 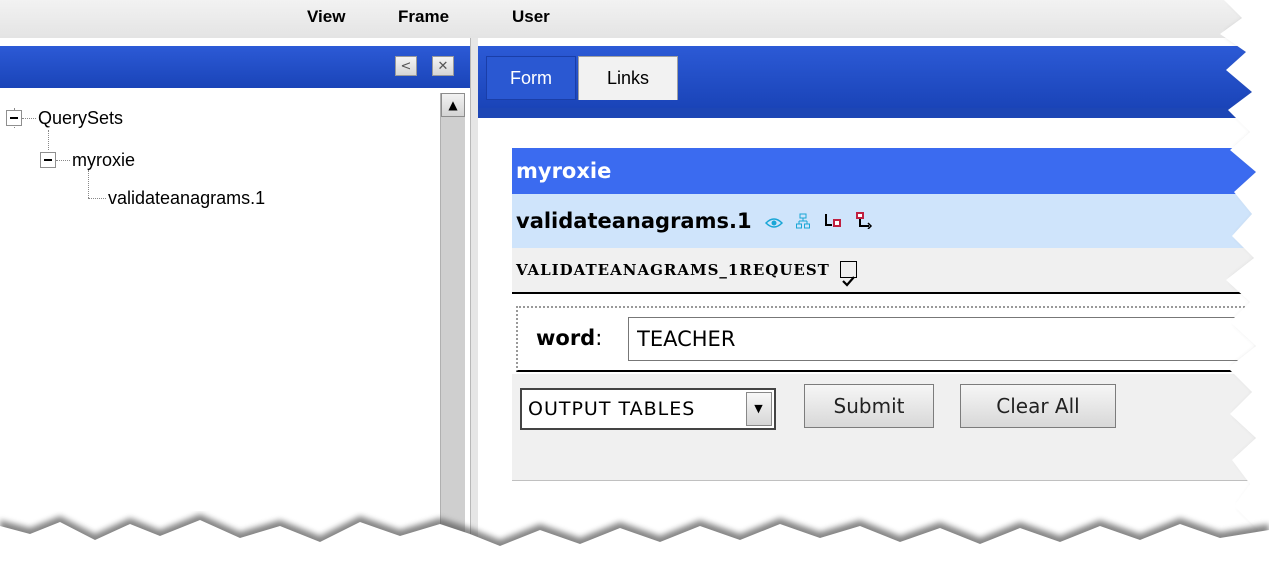 I want to click on request-checkbox, so click(x=849, y=273).